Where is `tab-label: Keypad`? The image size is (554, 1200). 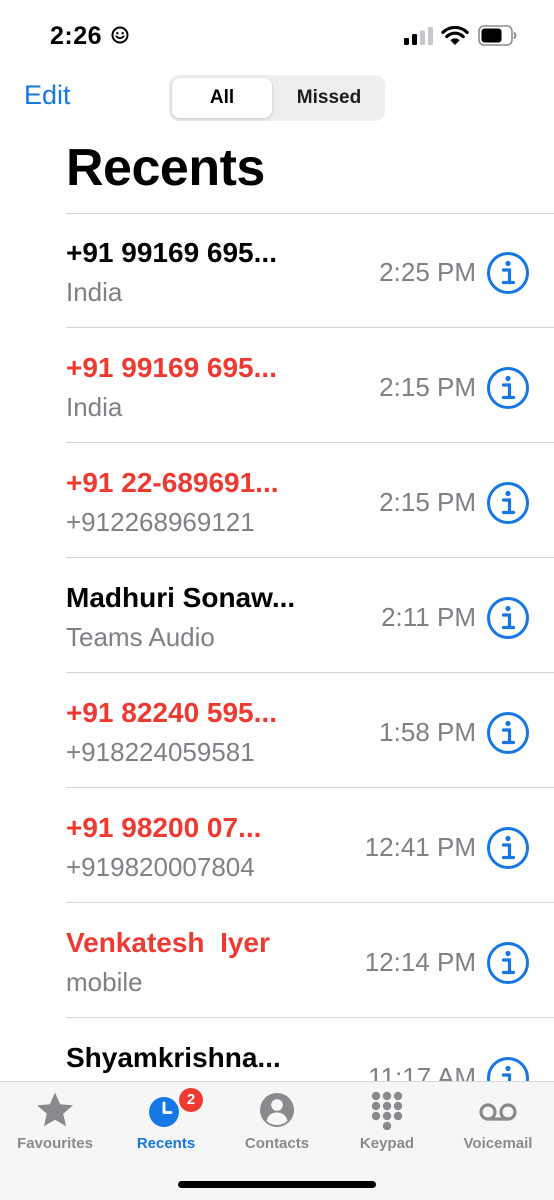 tab-label: Keypad is located at coordinates (387, 1143).